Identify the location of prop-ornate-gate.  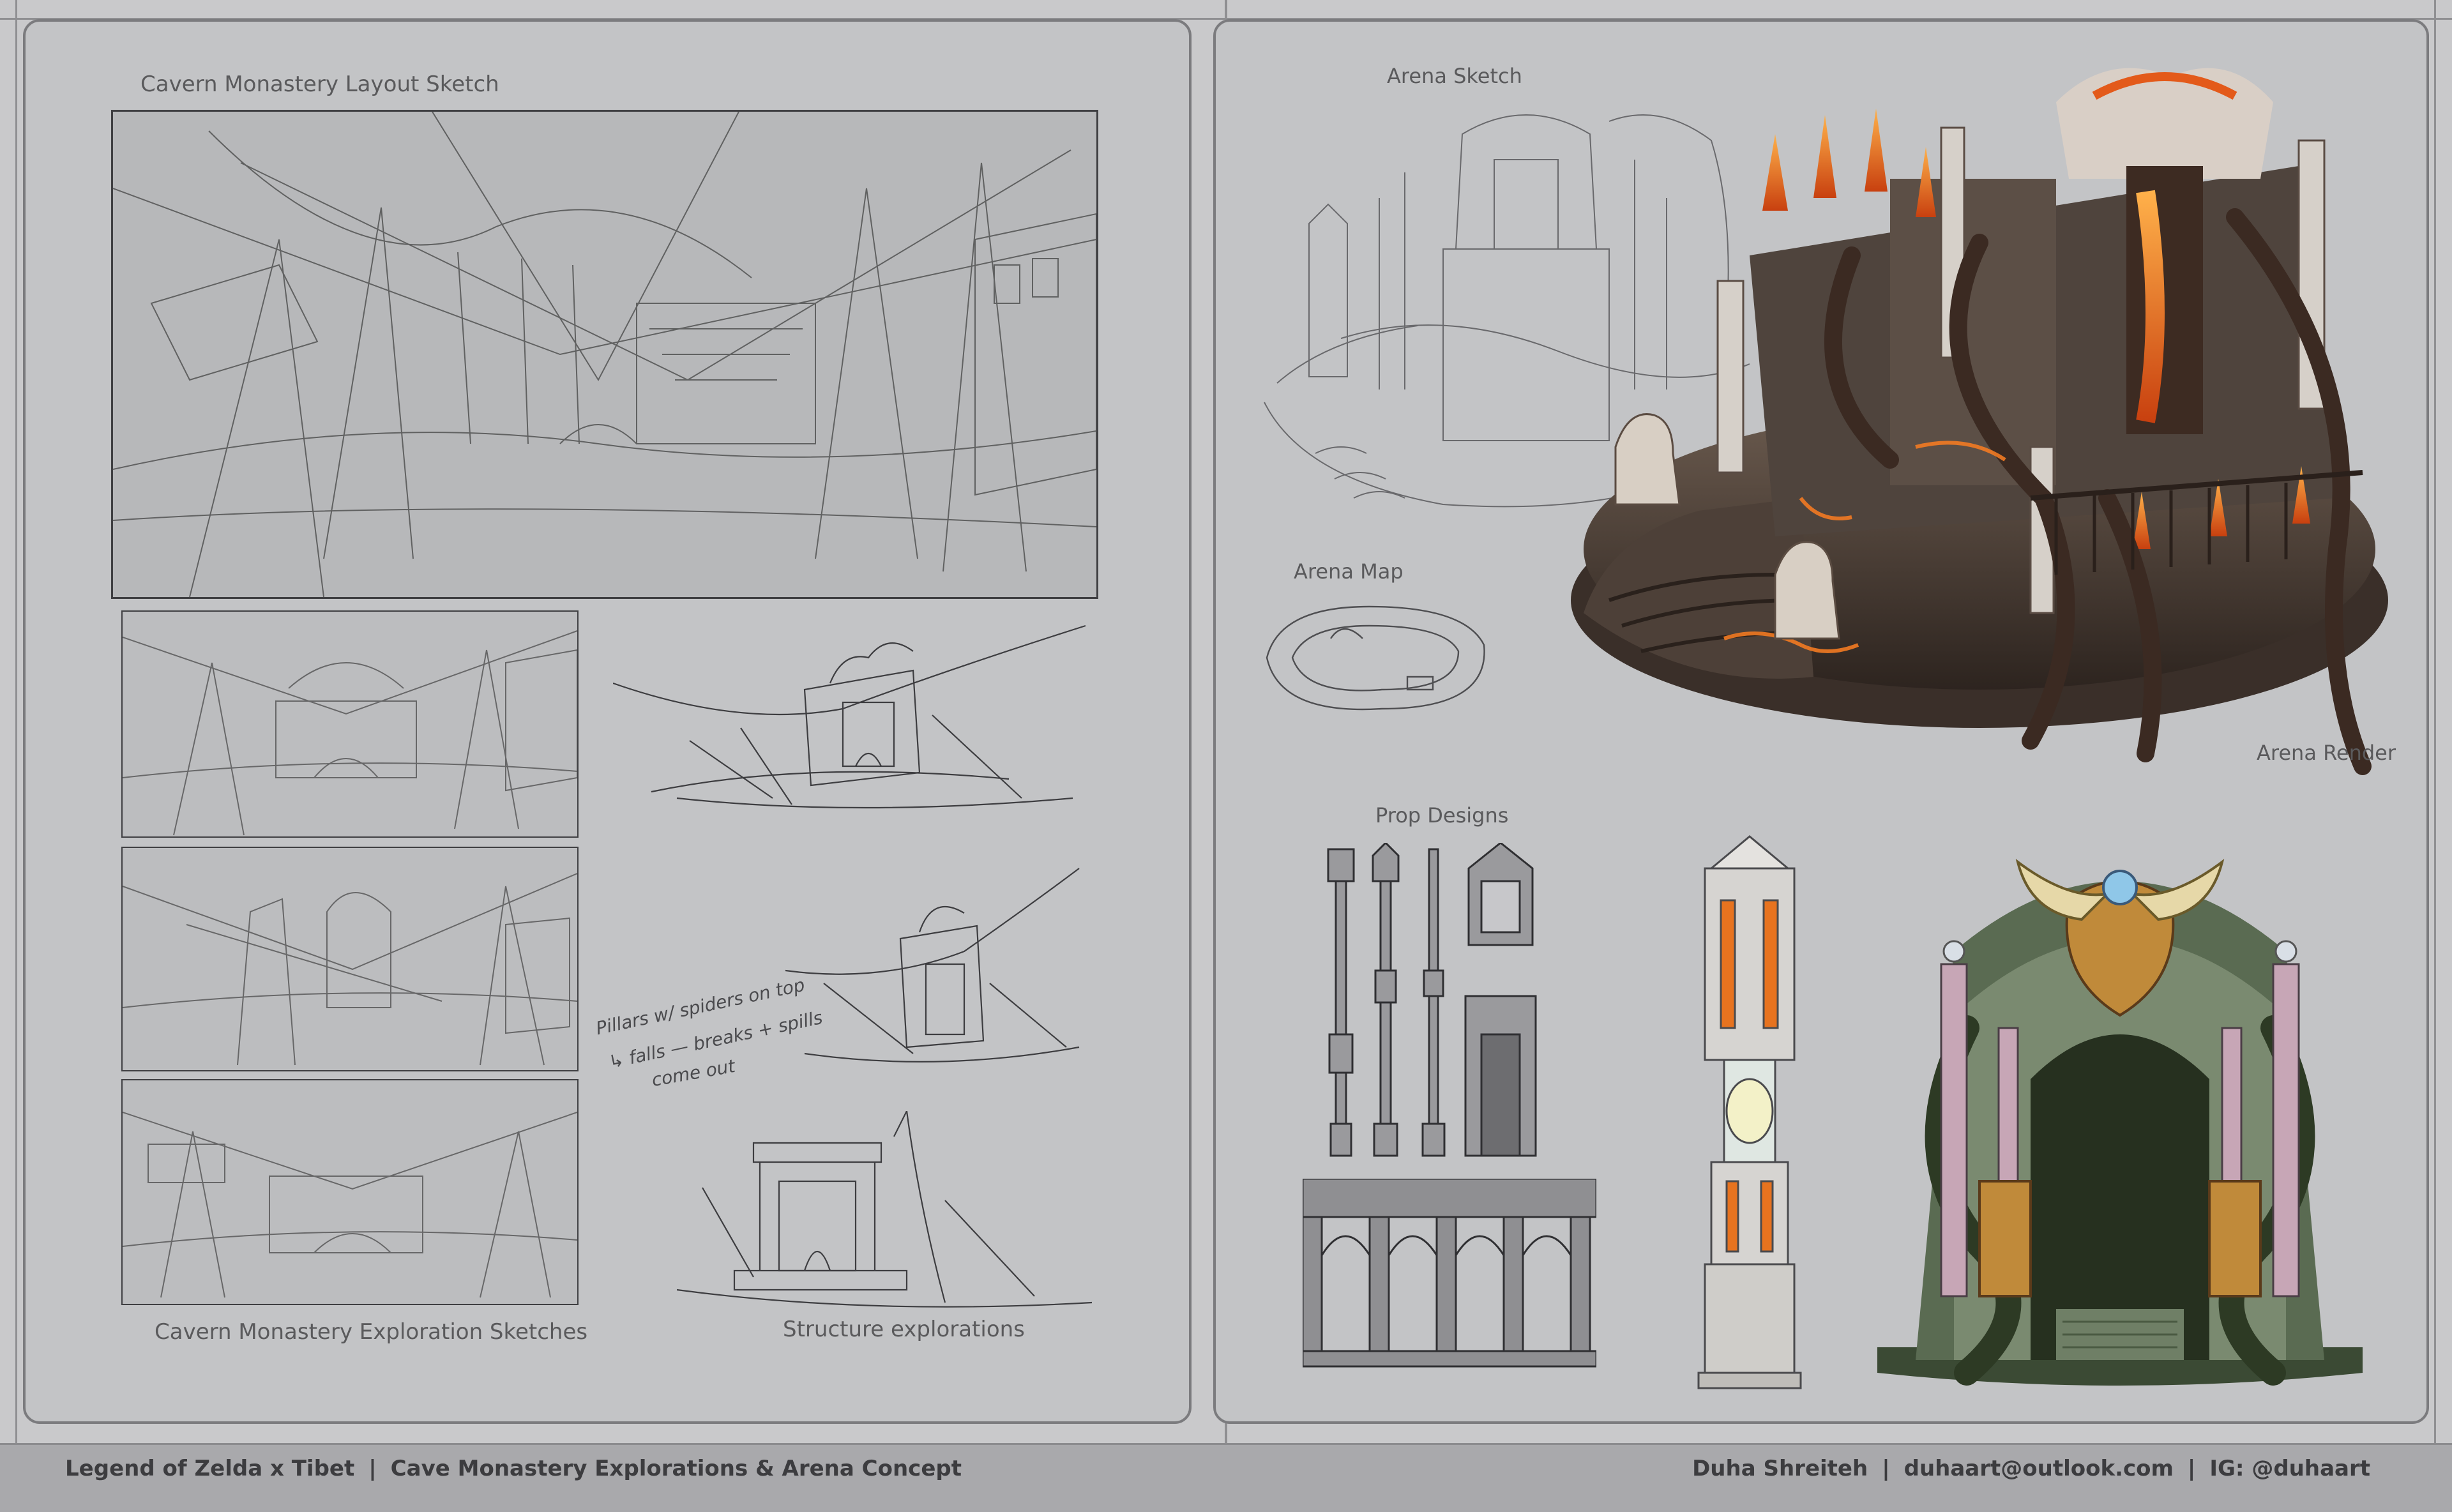
(2120, 1105).